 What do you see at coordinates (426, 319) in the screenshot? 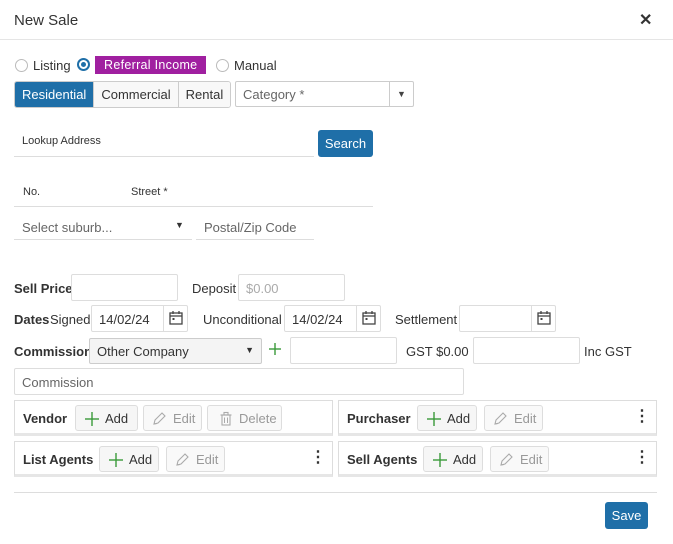
I see `settlement-label: Settlement` at bounding box center [426, 319].